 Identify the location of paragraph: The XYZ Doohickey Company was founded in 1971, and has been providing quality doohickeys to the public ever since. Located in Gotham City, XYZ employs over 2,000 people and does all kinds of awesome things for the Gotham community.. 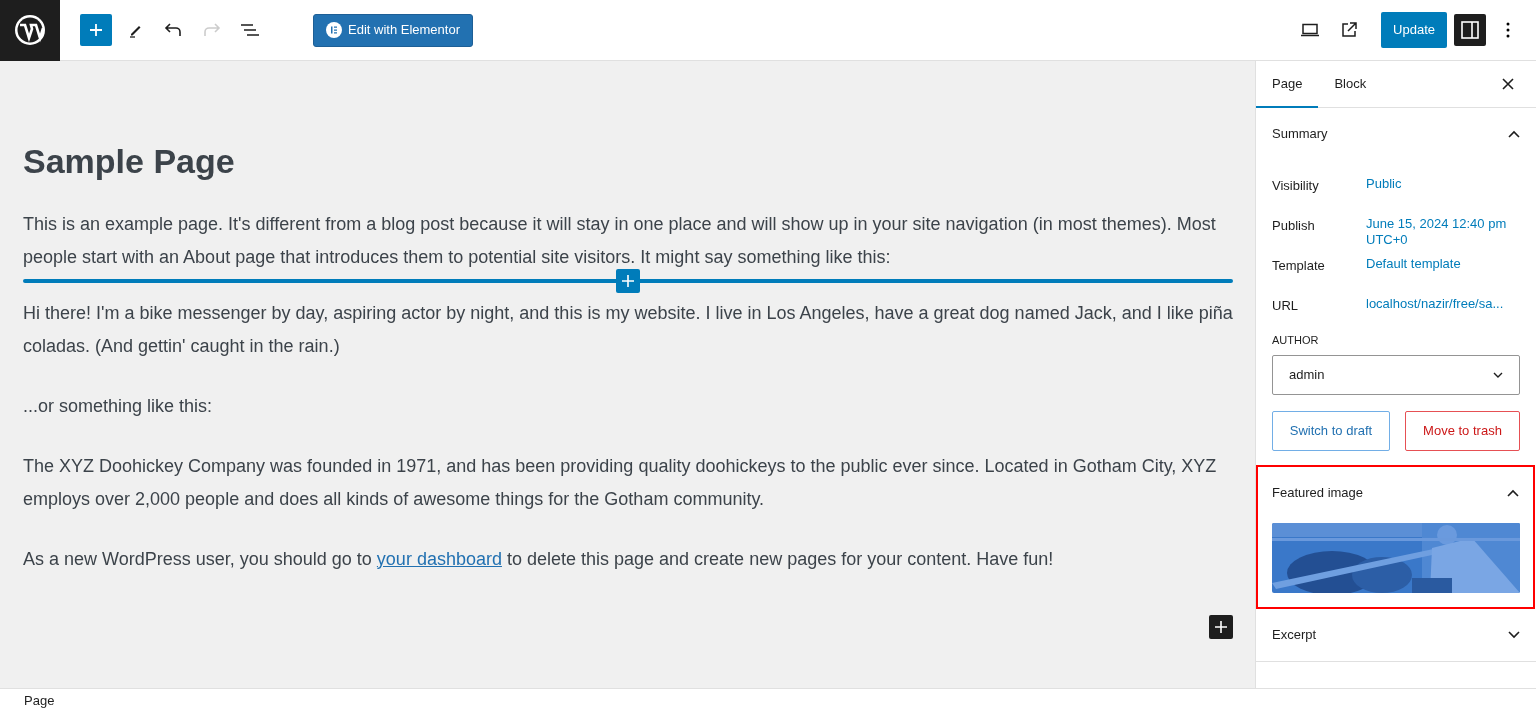
(628, 482).